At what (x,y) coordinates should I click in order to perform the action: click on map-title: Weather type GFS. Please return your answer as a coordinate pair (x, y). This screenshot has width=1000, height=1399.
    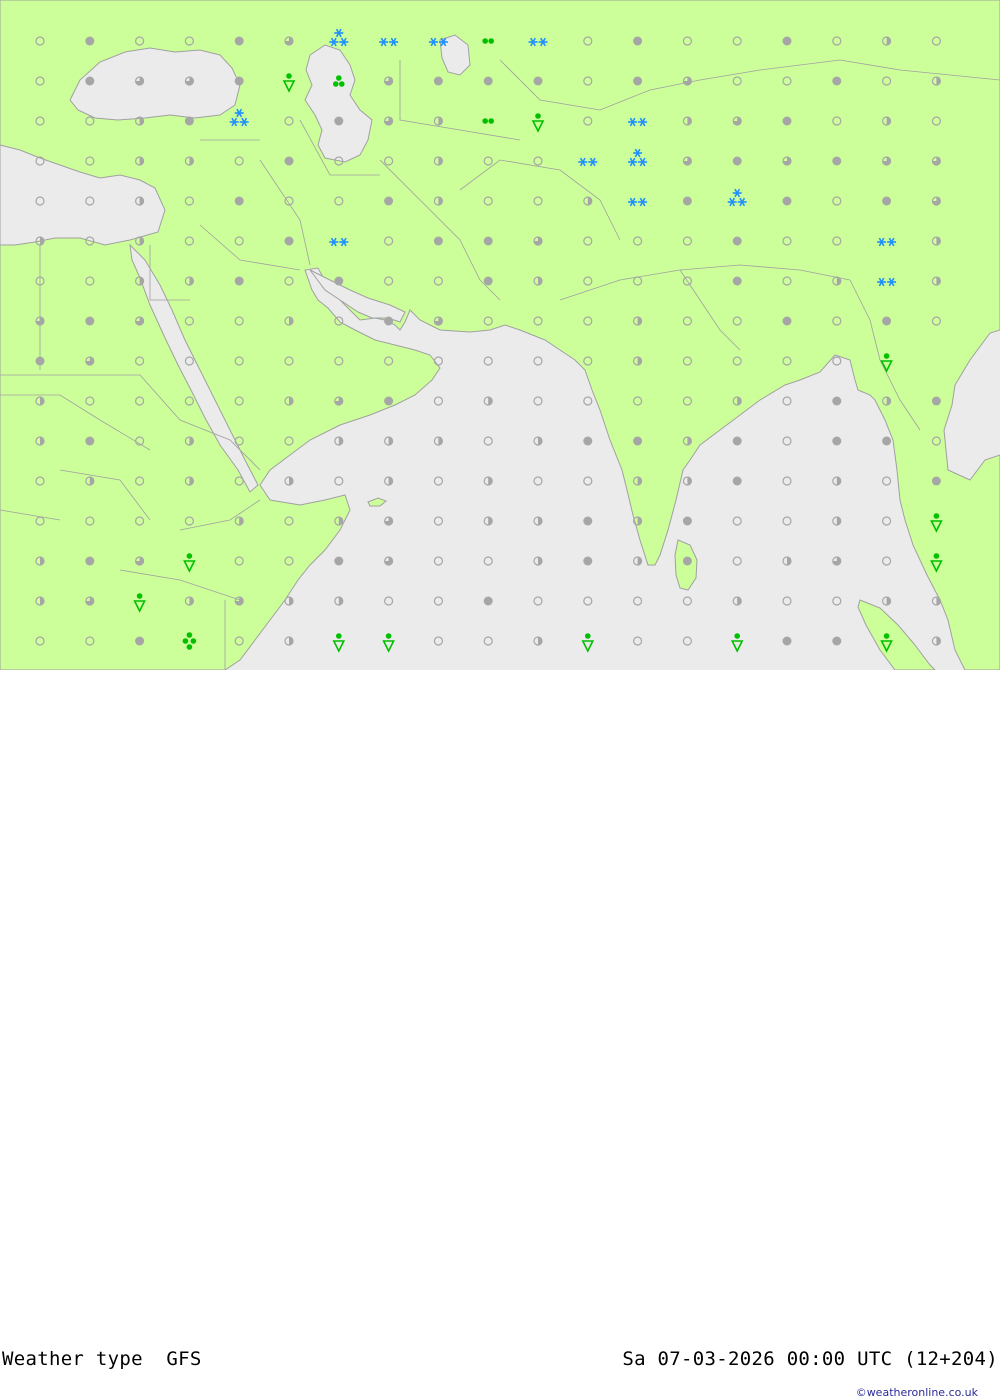
    Looking at the image, I should click on (102, 1359).